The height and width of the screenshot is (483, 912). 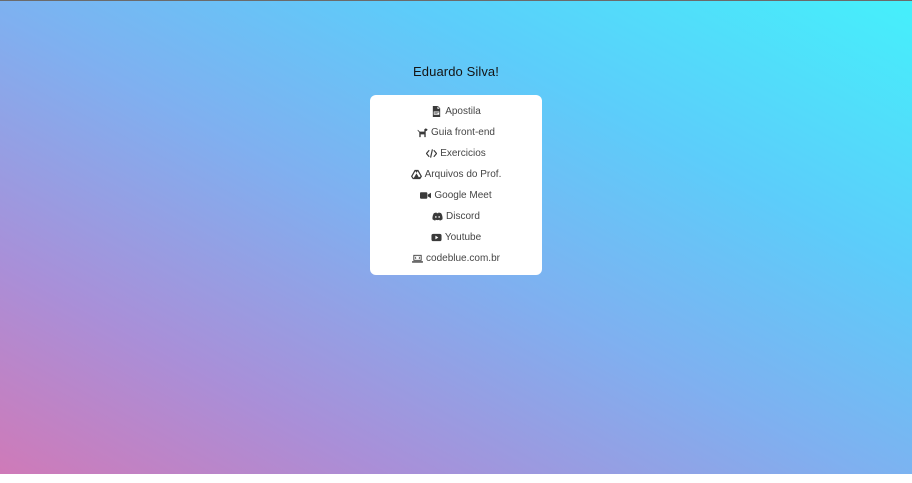 I want to click on link-exercicios: Exercicios, so click(x=456, y=153).